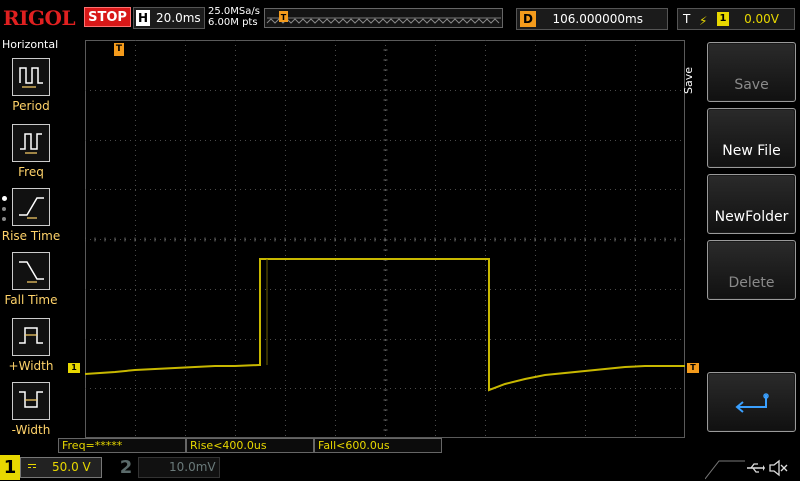 Image resolution: width=800 pixels, height=481 pixels. I want to click on rise-time-label: Rise Time, so click(31, 236).